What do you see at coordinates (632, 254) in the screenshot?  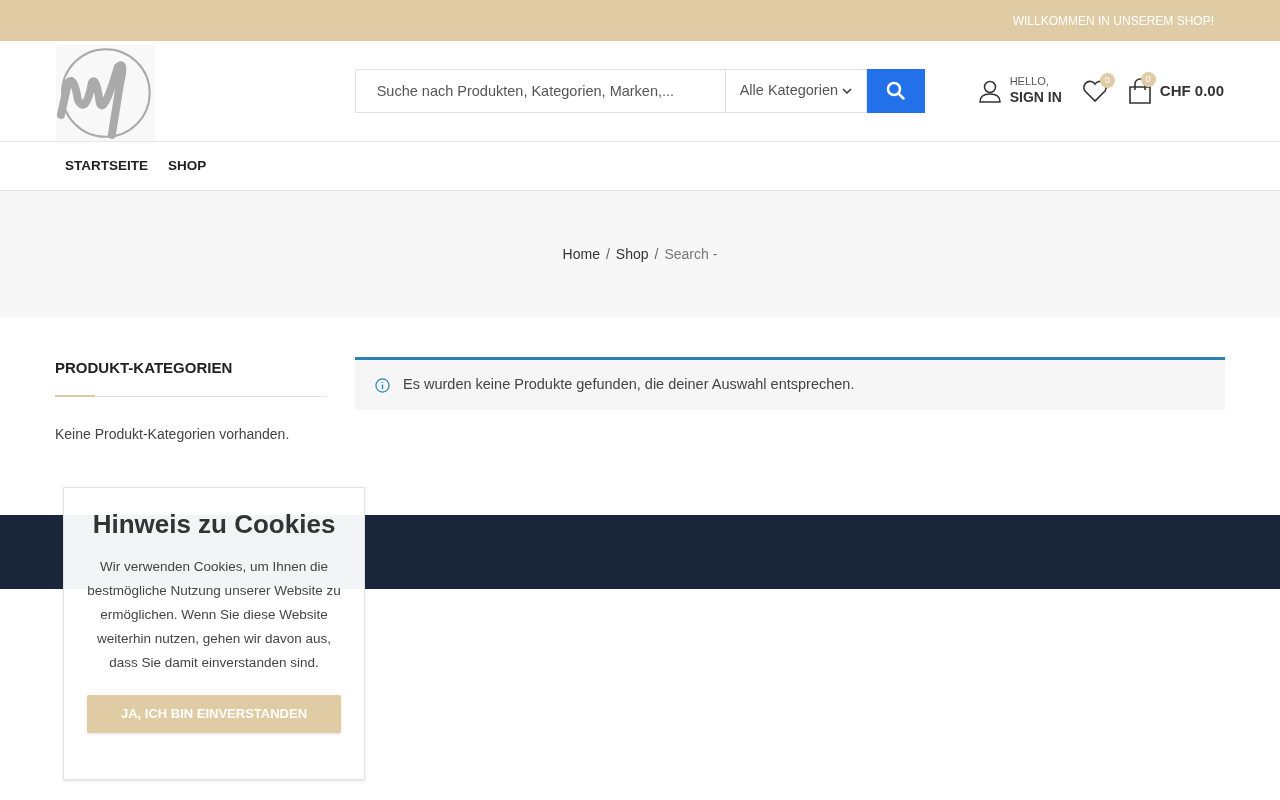 I see `breadcrumb-link: Shop` at bounding box center [632, 254].